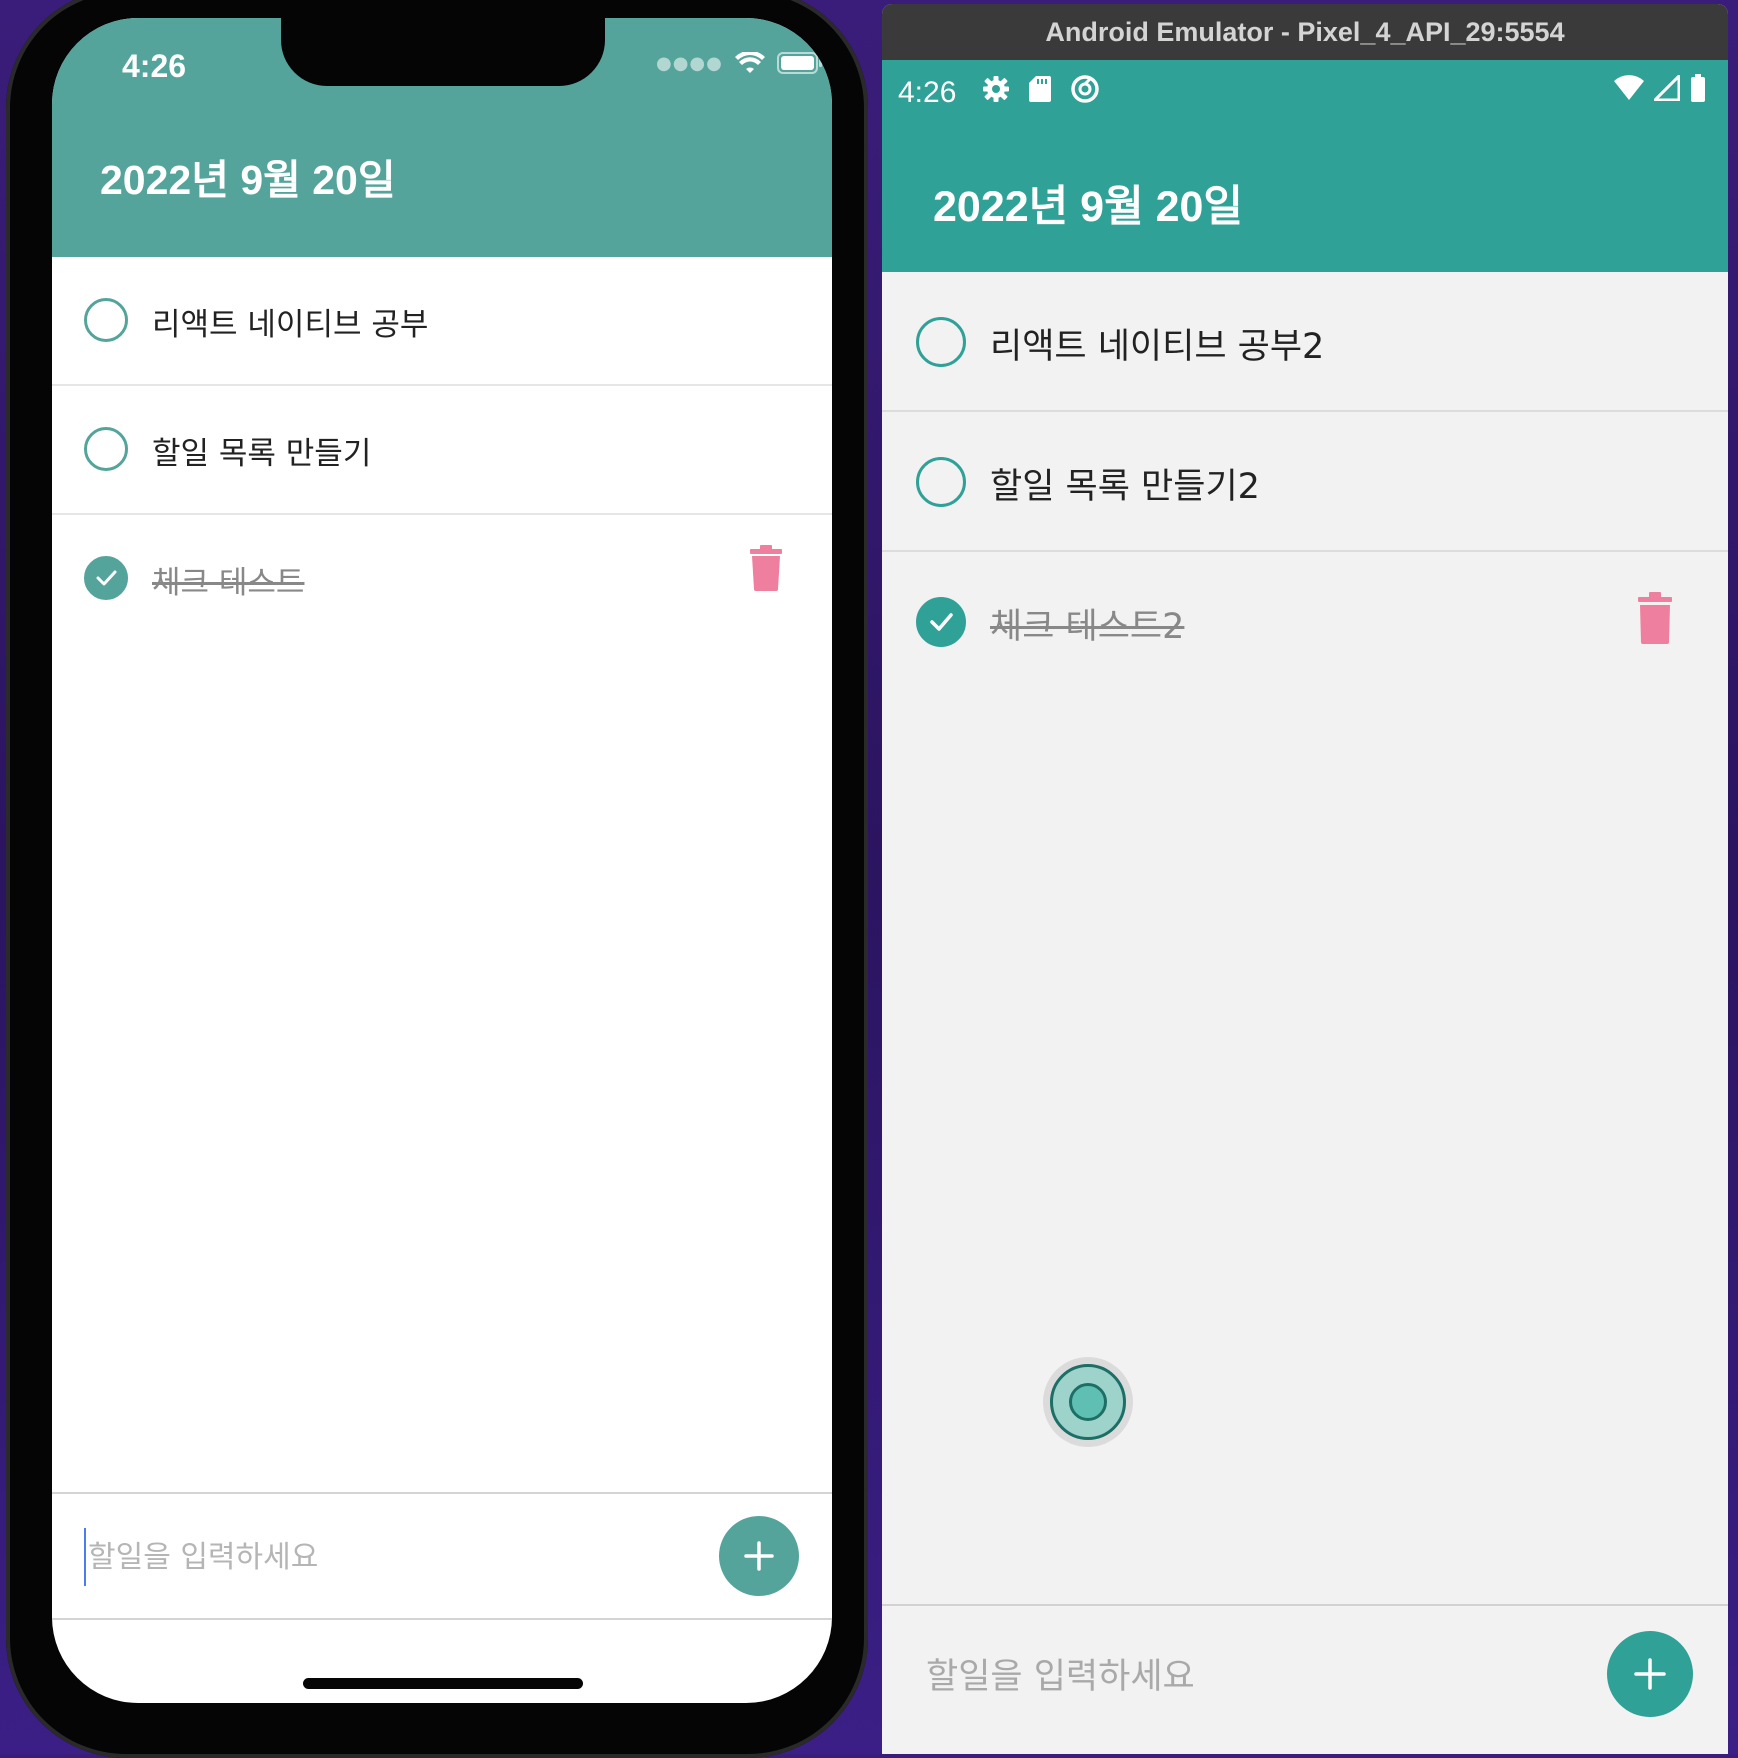 The width and height of the screenshot is (1738, 1758). I want to click on todo-text: 체크 테스트2, so click(1087, 627).